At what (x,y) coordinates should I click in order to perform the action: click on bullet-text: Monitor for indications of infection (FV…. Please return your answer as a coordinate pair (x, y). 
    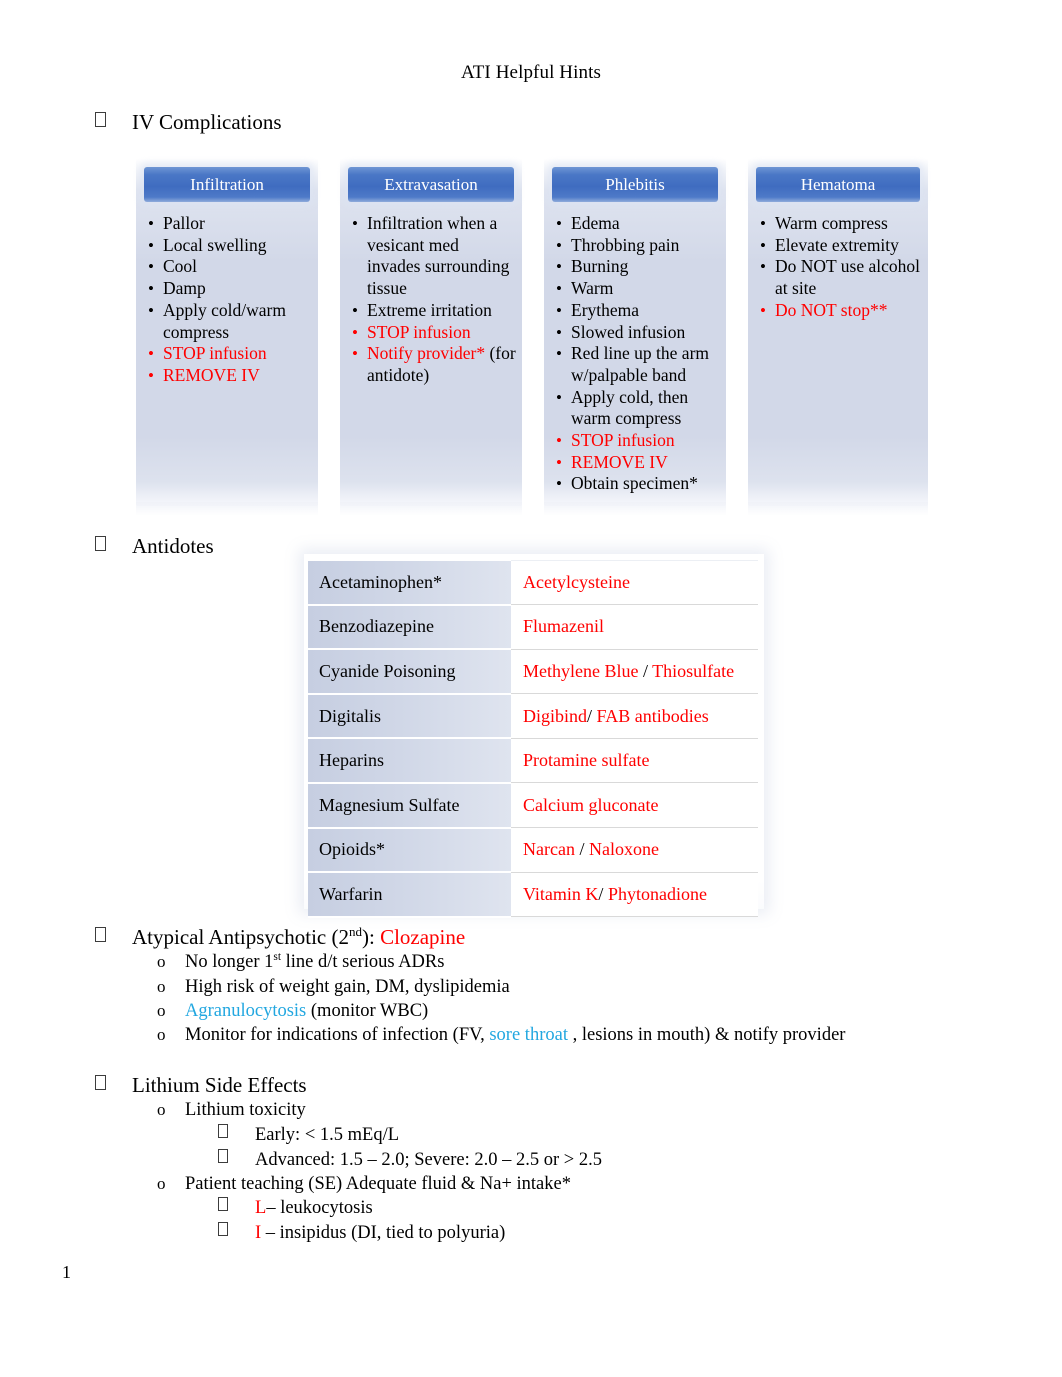
    Looking at the image, I should click on (515, 1035).